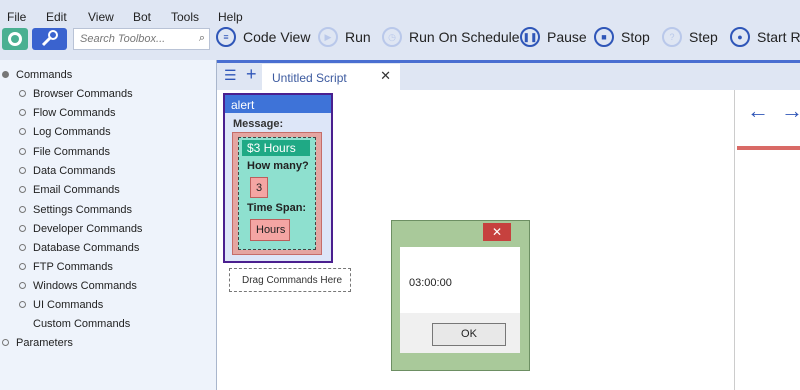 The image size is (800, 390). What do you see at coordinates (230, 75) in the screenshot?
I see `hamburger-menu-icon: ☰` at bounding box center [230, 75].